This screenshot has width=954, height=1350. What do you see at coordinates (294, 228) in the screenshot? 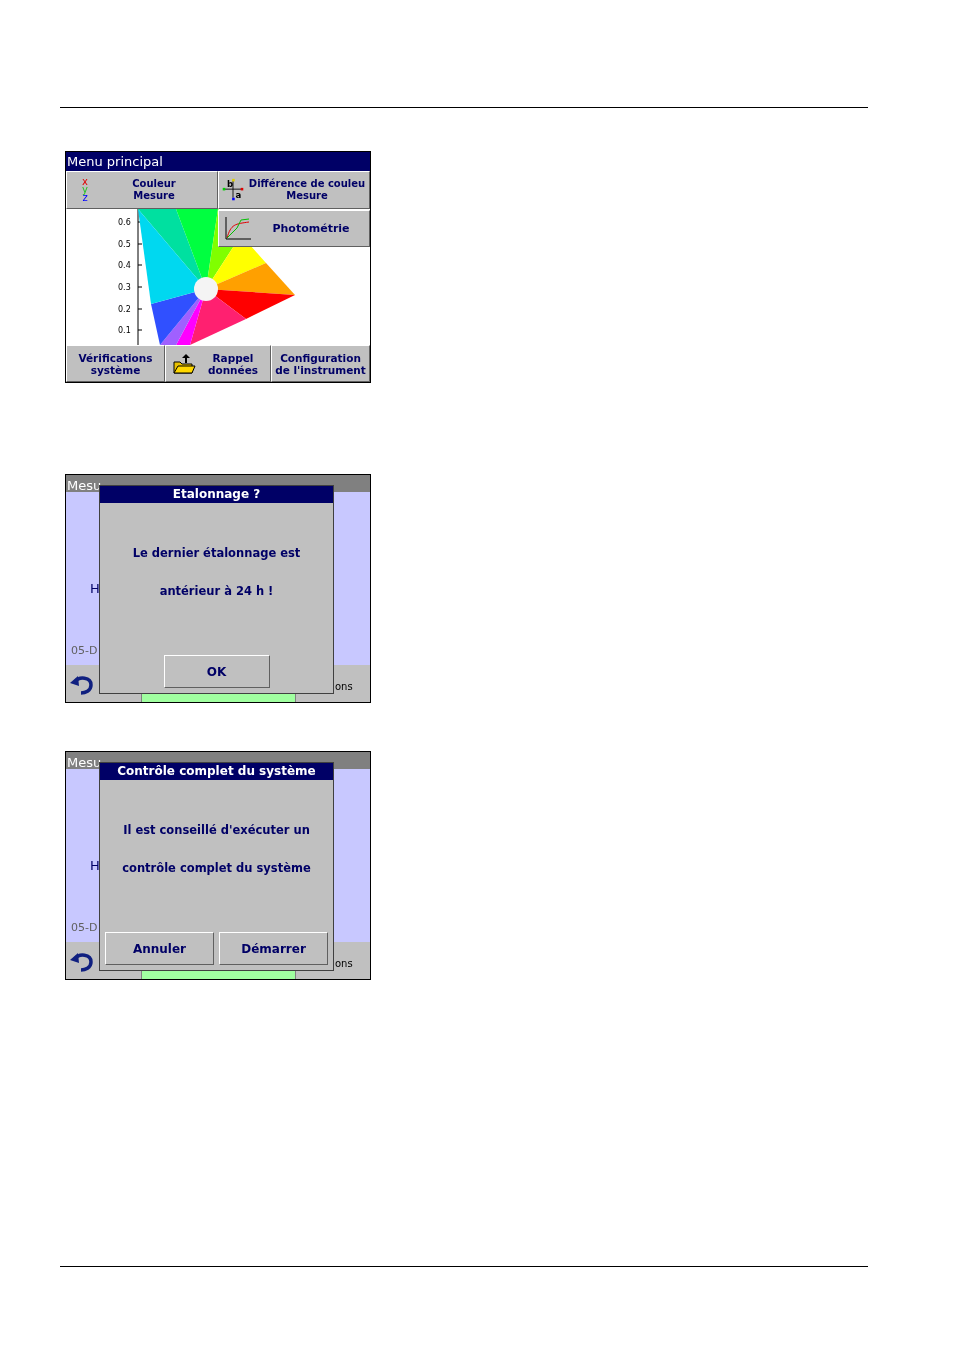
I see `menu-button: Photométrie` at bounding box center [294, 228].